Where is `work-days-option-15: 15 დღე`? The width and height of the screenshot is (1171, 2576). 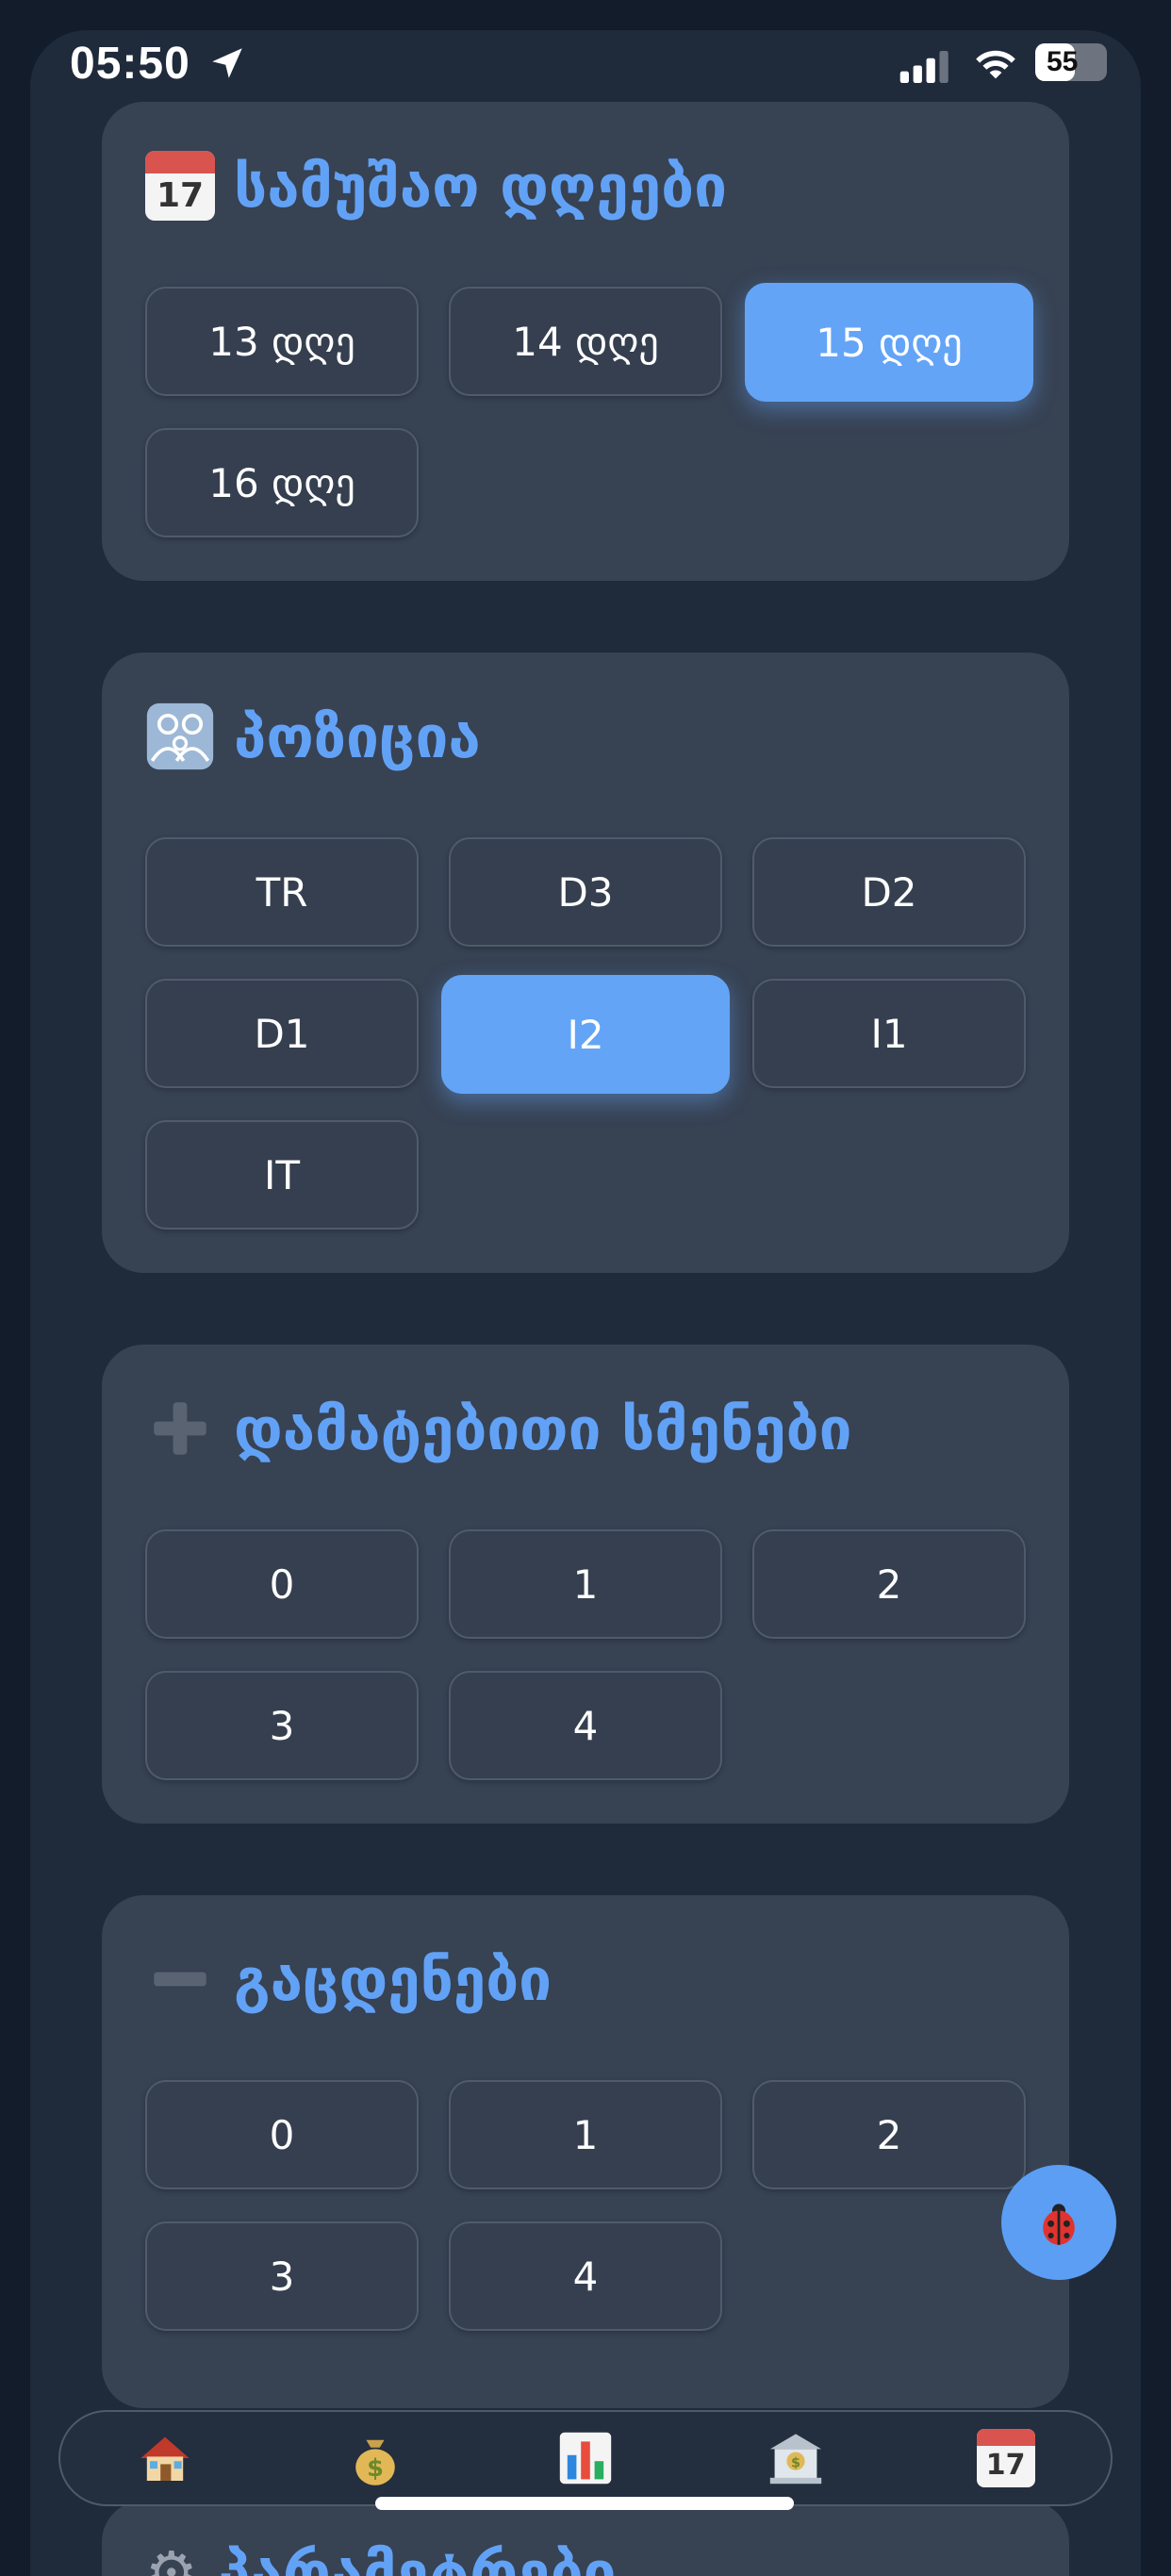
work-days-option-15: 15 დღე is located at coordinates (889, 342).